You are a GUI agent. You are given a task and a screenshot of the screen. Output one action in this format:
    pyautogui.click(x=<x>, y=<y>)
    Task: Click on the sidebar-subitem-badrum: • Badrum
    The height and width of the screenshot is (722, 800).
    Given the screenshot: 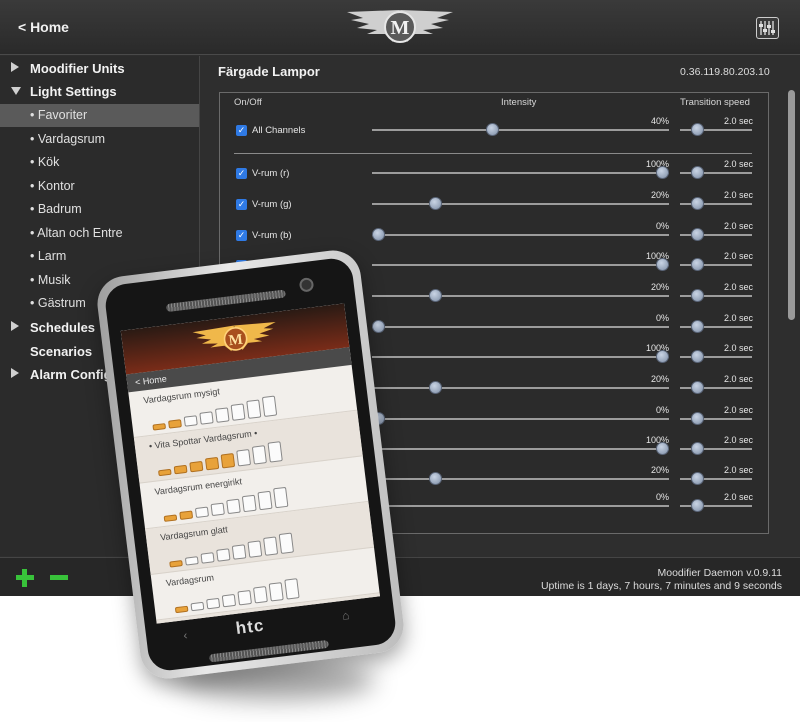 What is the action you would take?
    pyautogui.click(x=99, y=209)
    